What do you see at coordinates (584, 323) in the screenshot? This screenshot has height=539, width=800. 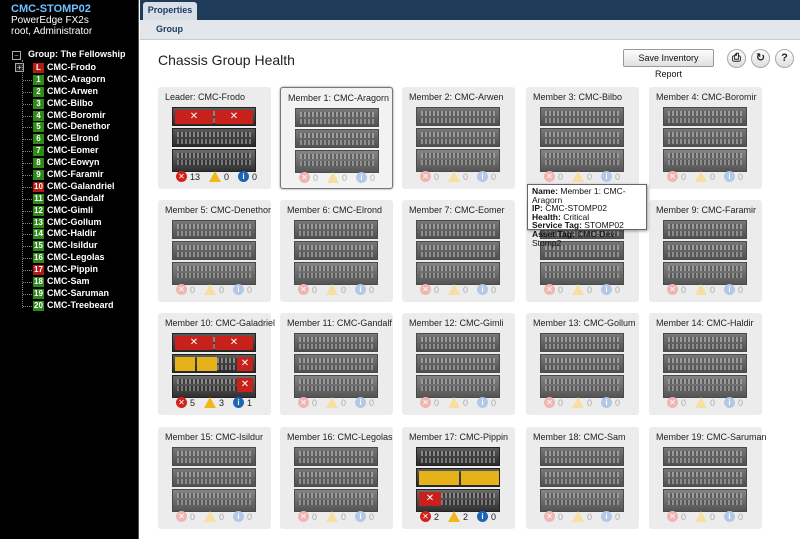 I see `card-title: Member 13: CMC-Gollum` at bounding box center [584, 323].